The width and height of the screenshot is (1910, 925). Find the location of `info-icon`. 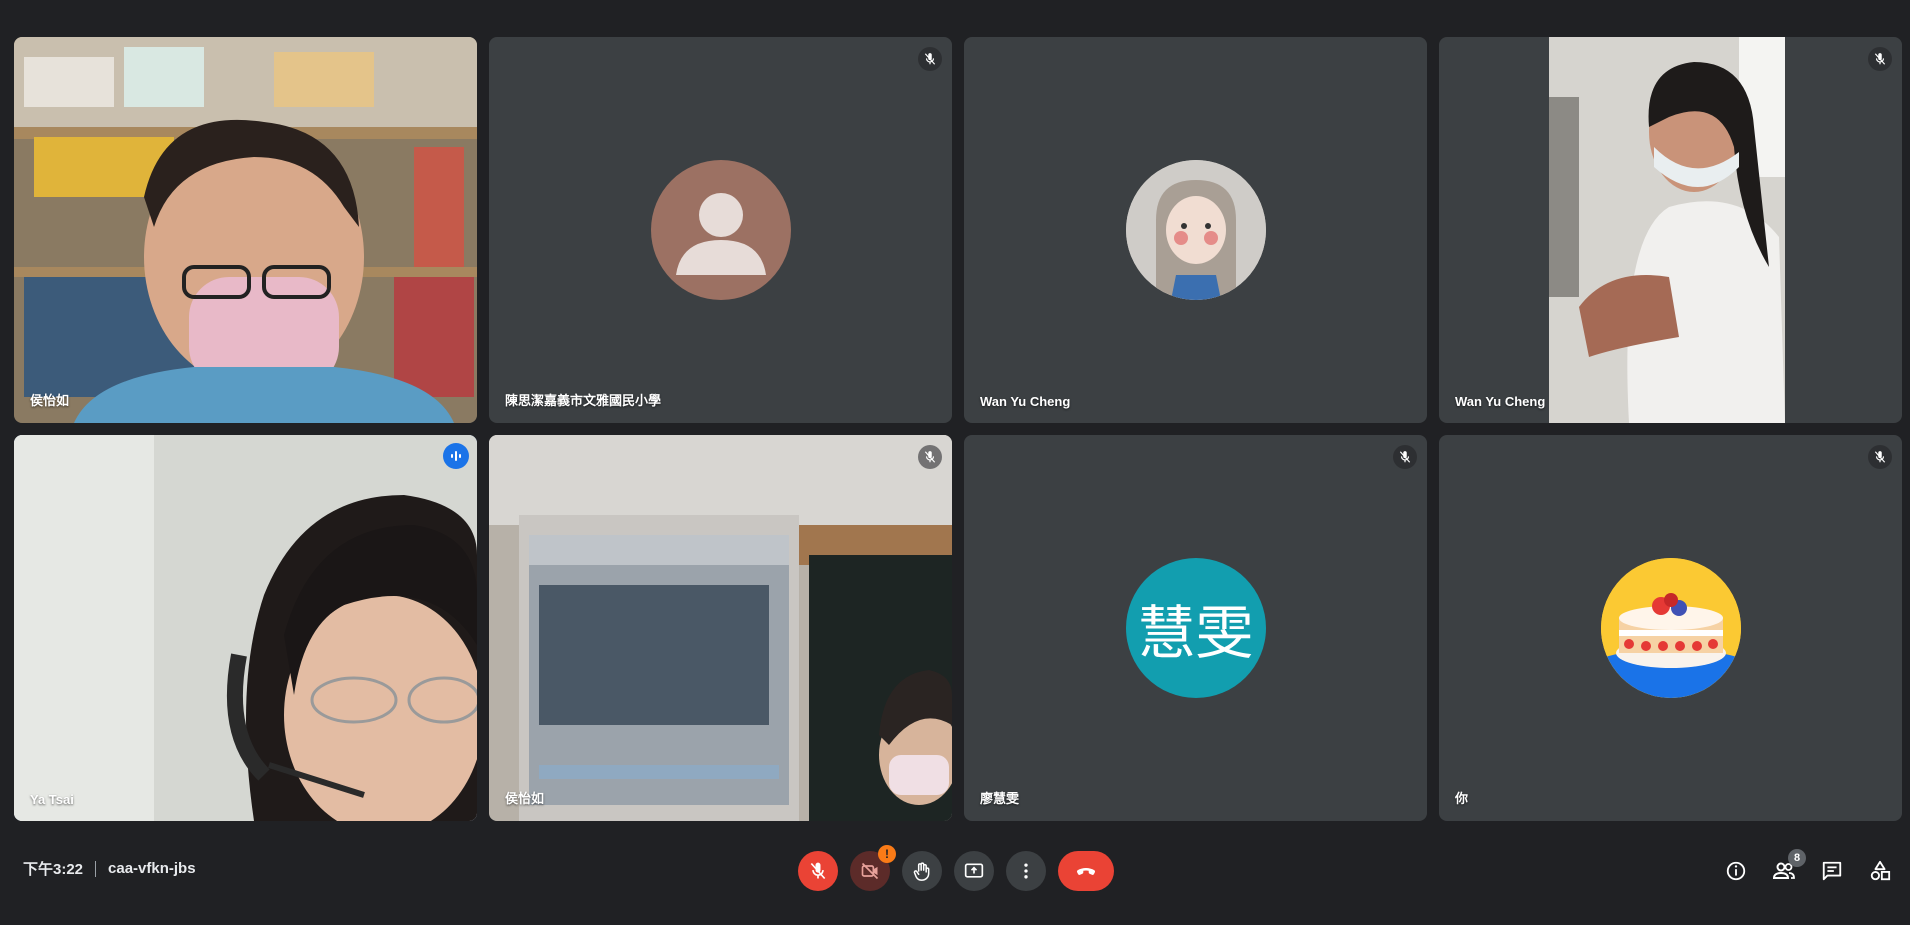

info-icon is located at coordinates (1736, 871).